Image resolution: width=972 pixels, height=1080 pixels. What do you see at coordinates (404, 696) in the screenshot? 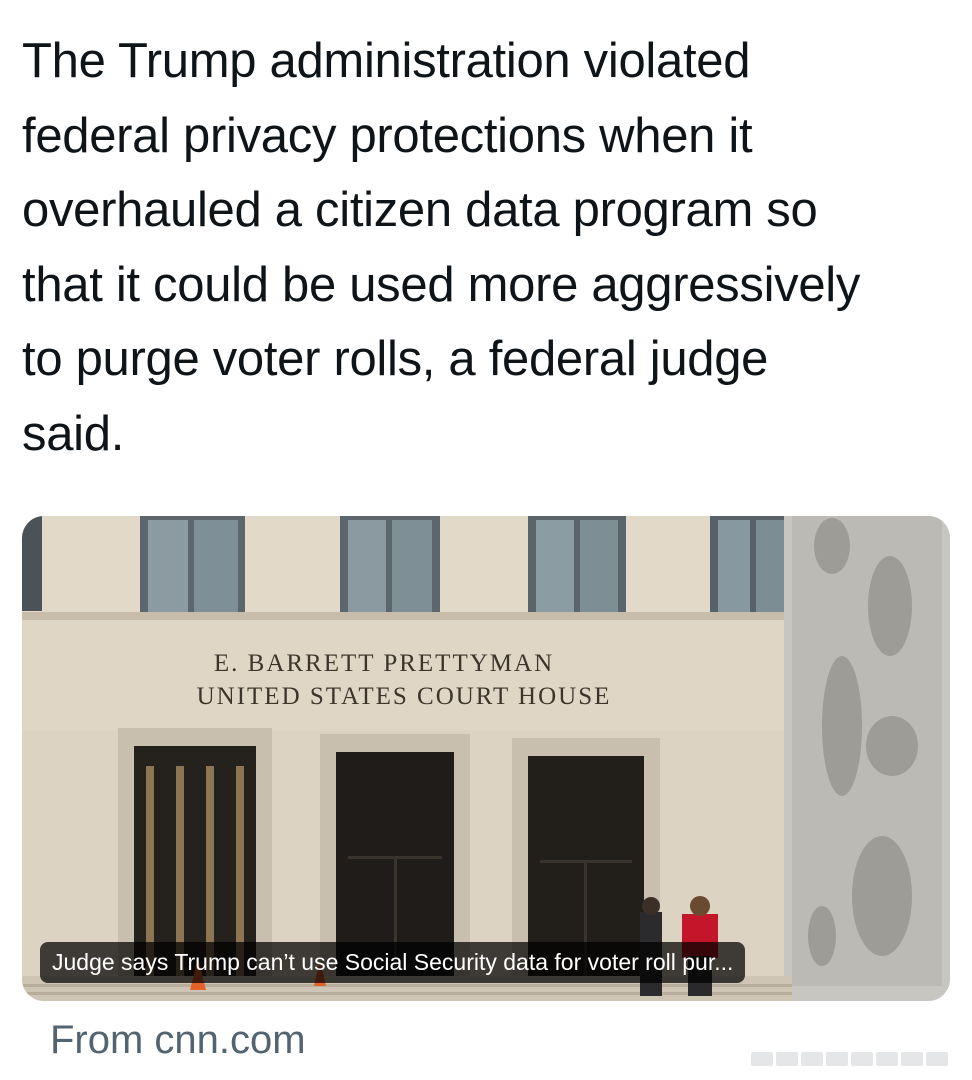
I see `court-house-sign-line2: UNITED STATES COURT HOUSE` at bounding box center [404, 696].